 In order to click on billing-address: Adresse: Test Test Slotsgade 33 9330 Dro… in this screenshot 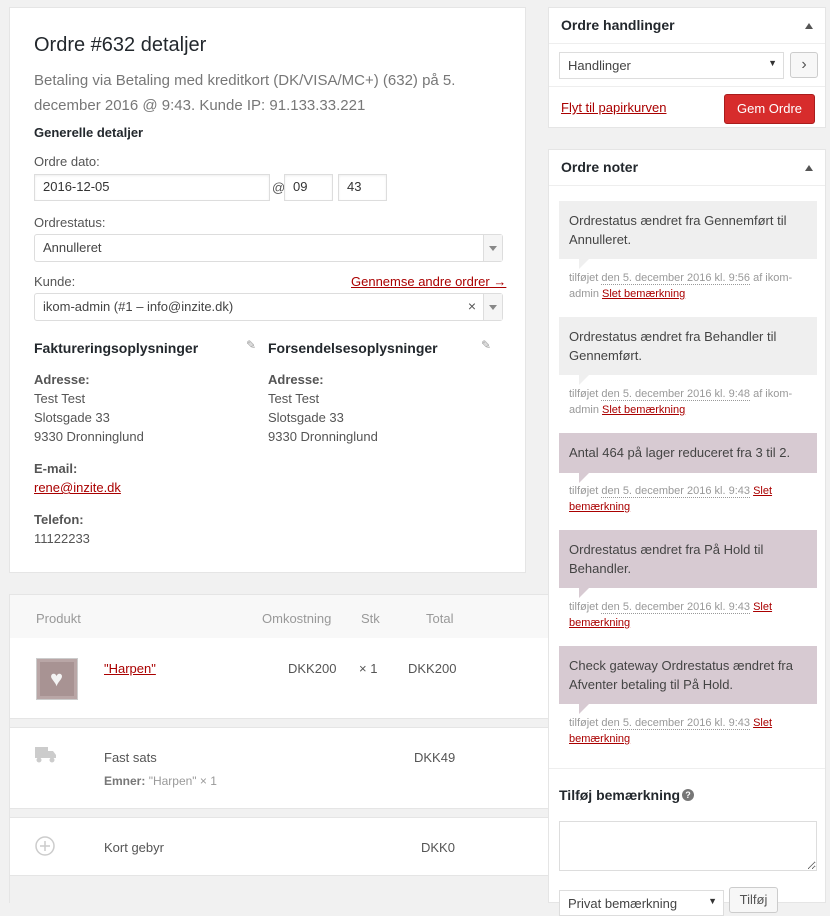, I will do `click(89, 408)`.